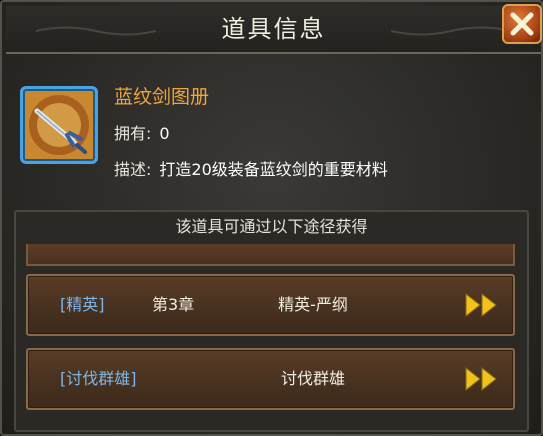 This screenshot has width=543, height=436. What do you see at coordinates (133, 169) in the screenshot?
I see `description-label: 描述:` at bounding box center [133, 169].